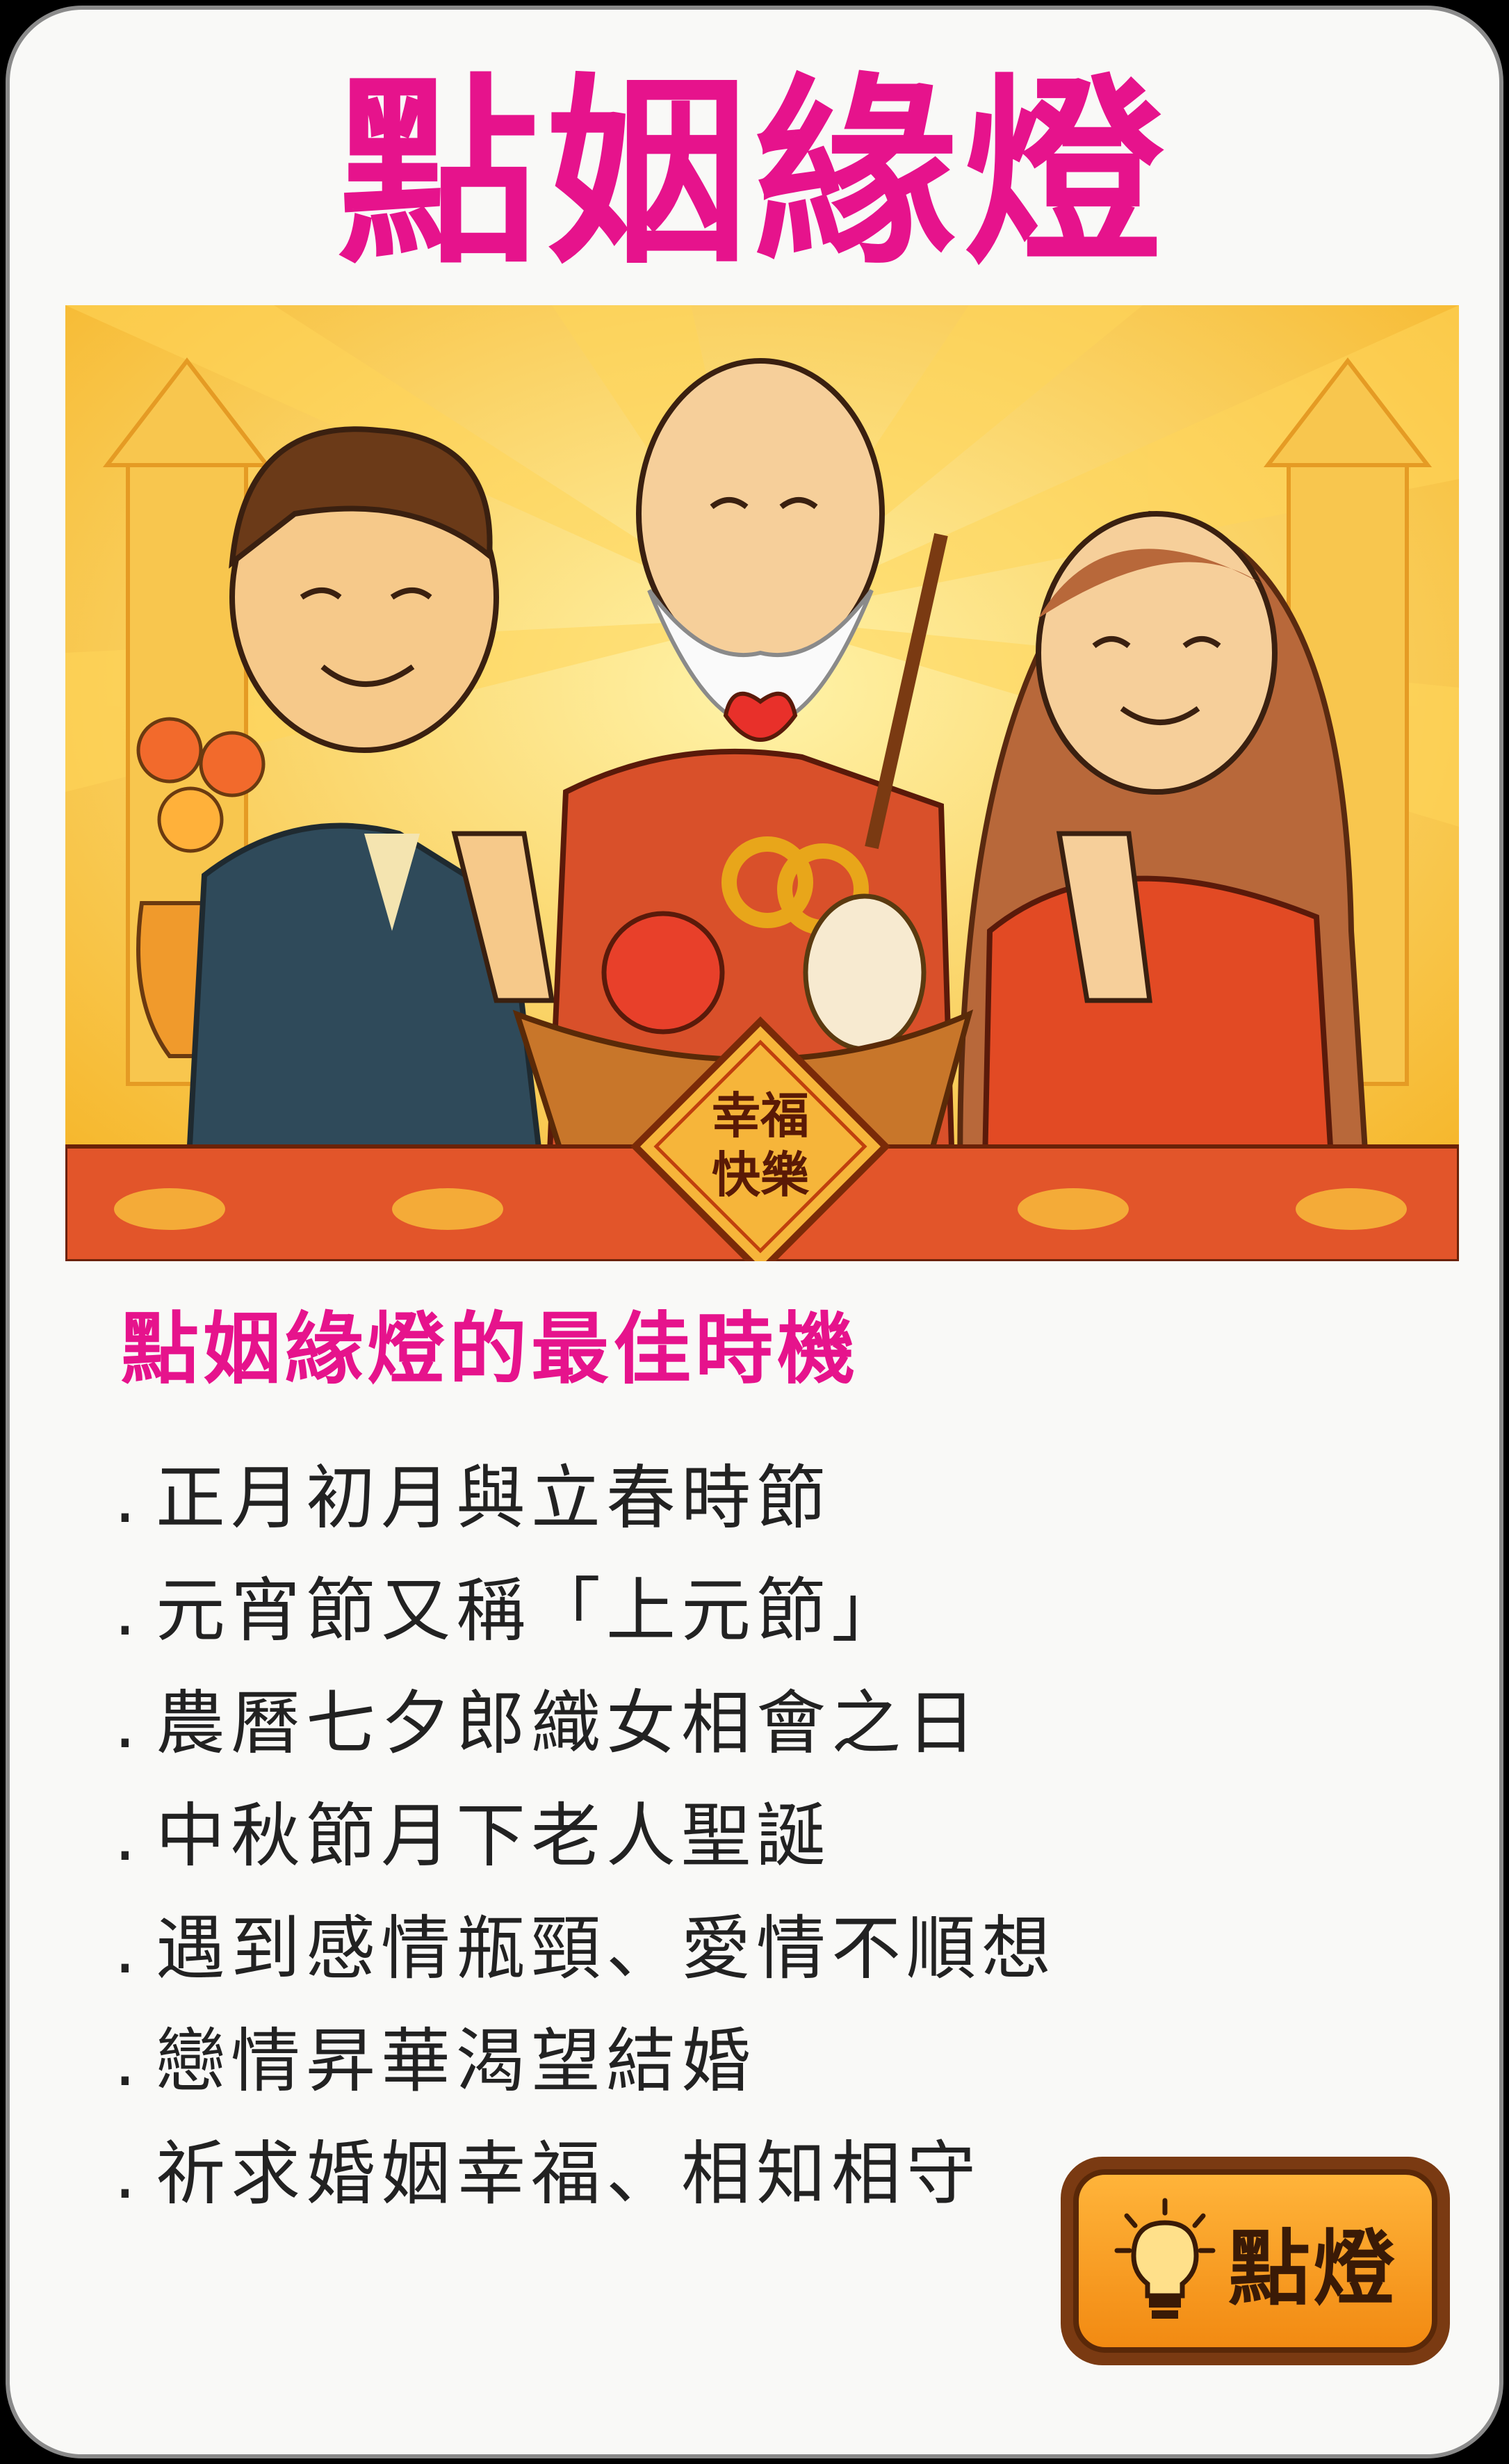 The width and height of the screenshot is (1509, 2464). Describe the element at coordinates (568, 2173) in the screenshot. I see `list-item-text: 祈求婚姻幸福、相知相守` at that location.